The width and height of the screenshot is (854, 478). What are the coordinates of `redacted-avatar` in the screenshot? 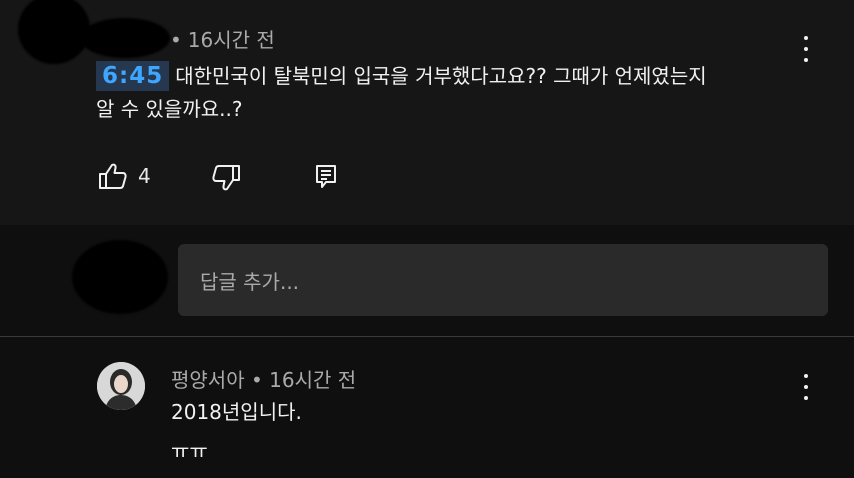 It's located at (54, 32).